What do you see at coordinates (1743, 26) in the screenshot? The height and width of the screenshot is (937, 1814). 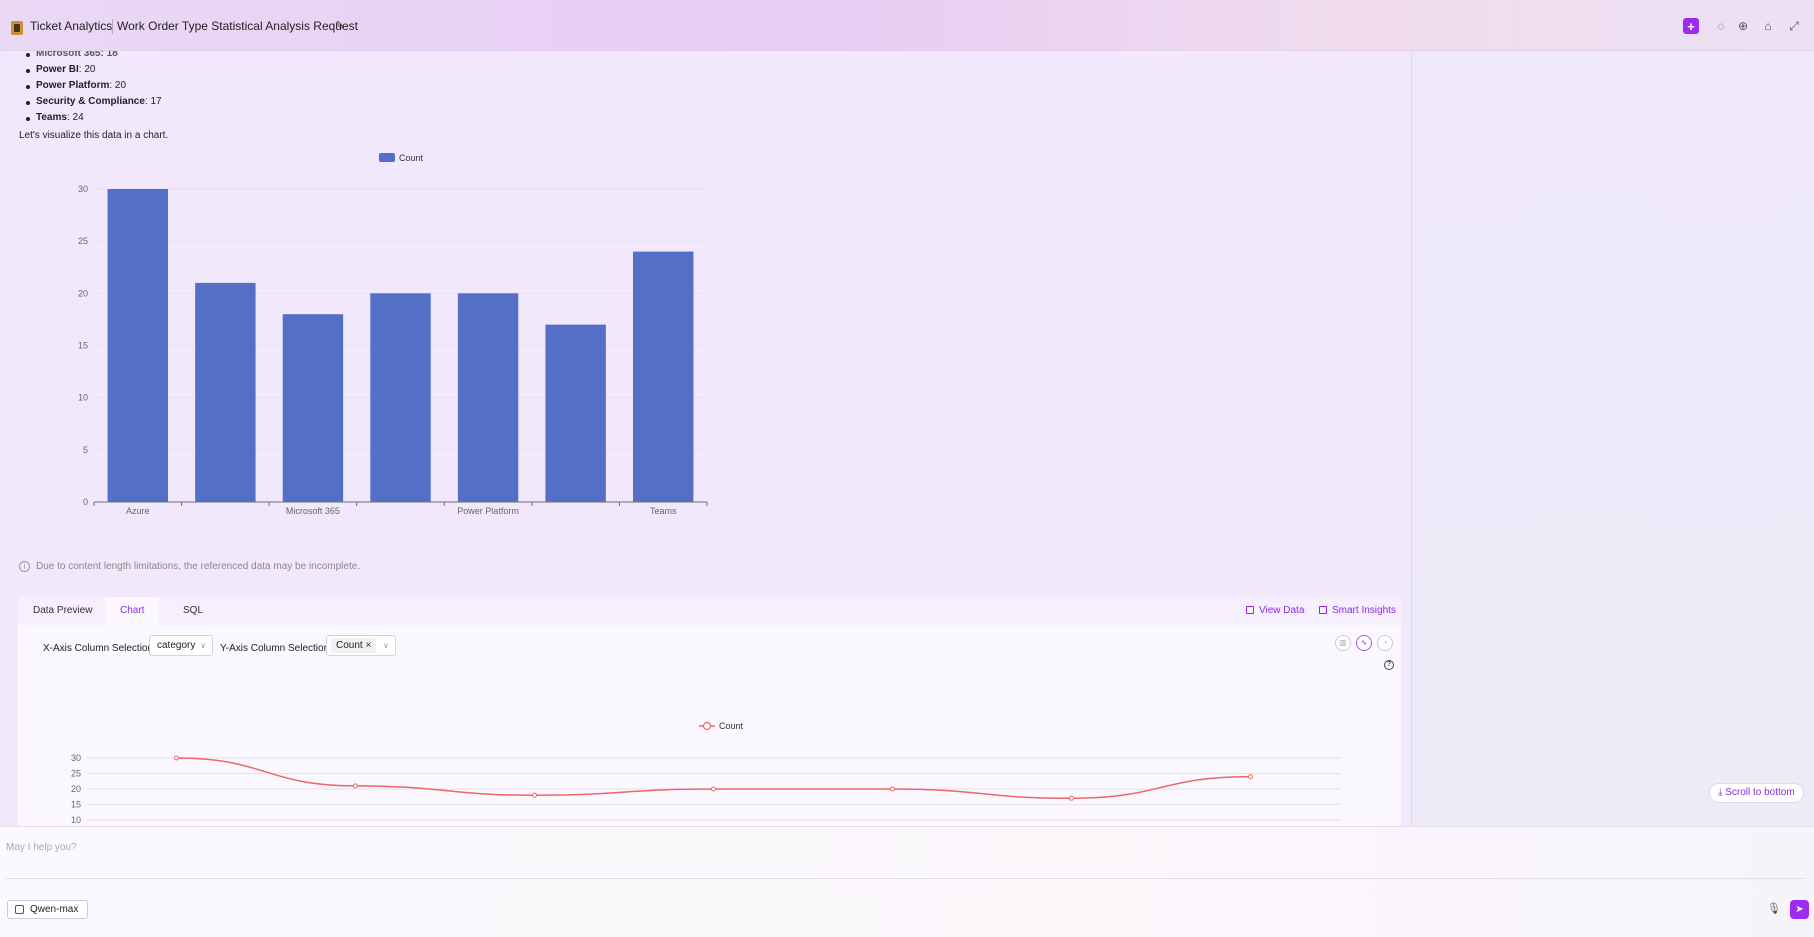 I see `globe-icon: ⊕` at bounding box center [1743, 26].